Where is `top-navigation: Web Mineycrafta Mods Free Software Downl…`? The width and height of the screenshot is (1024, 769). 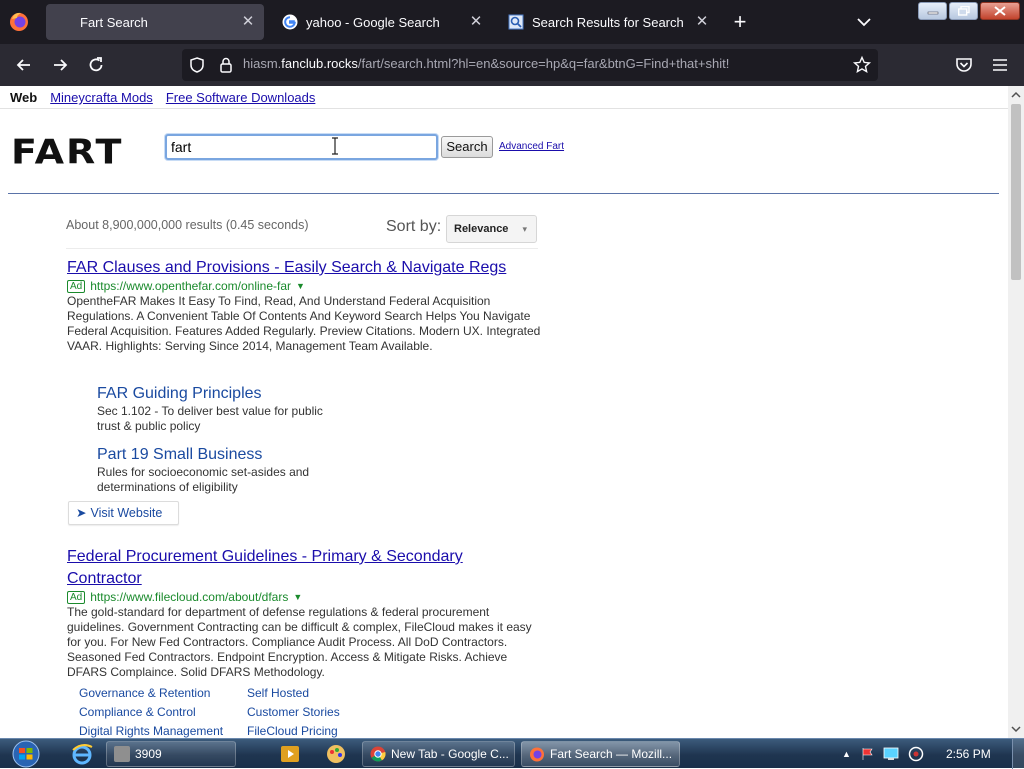
top-navigation: Web Mineycrafta Mods Free Software Downl… is located at coordinates (162, 97).